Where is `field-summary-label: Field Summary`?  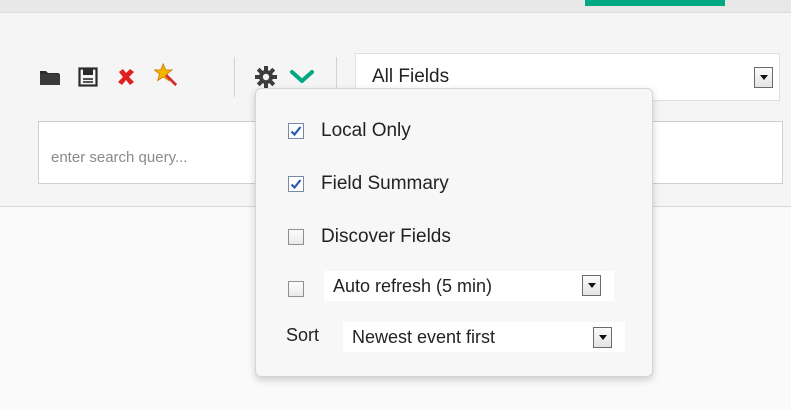
field-summary-label: Field Summary is located at coordinates (385, 183).